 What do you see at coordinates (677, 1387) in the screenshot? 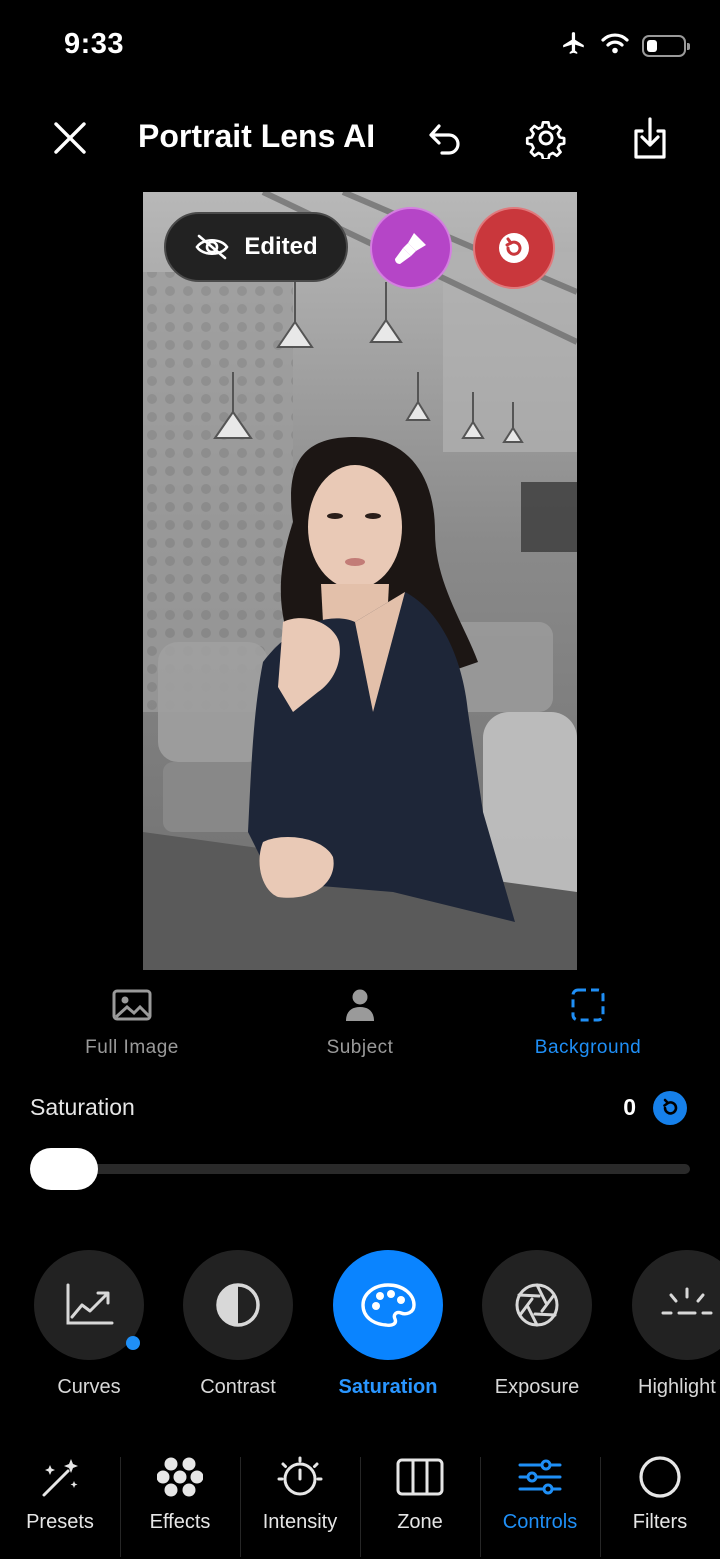
I see `tool-label: Highlight` at bounding box center [677, 1387].